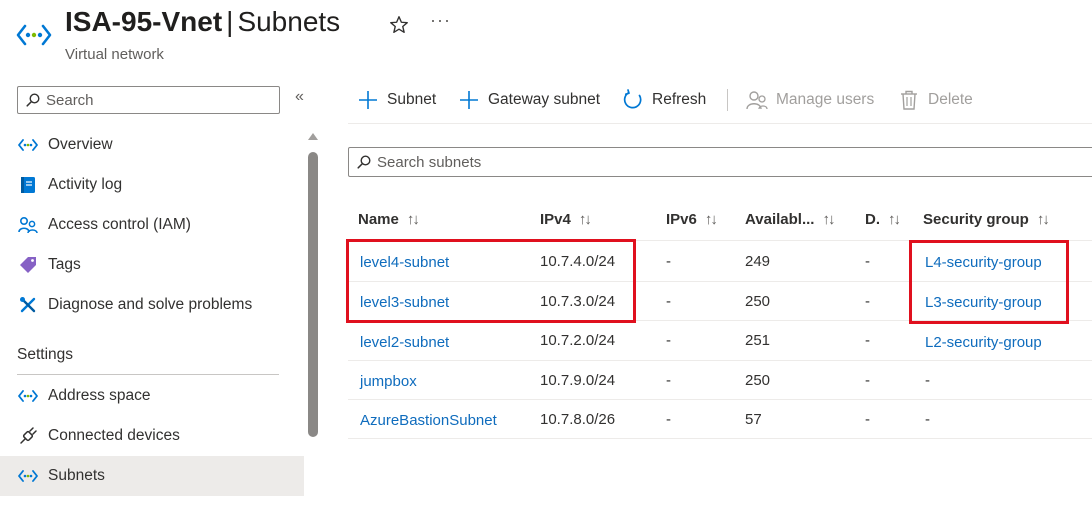  What do you see at coordinates (148, 374) in the screenshot?
I see `section-divider` at bounding box center [148, 374].